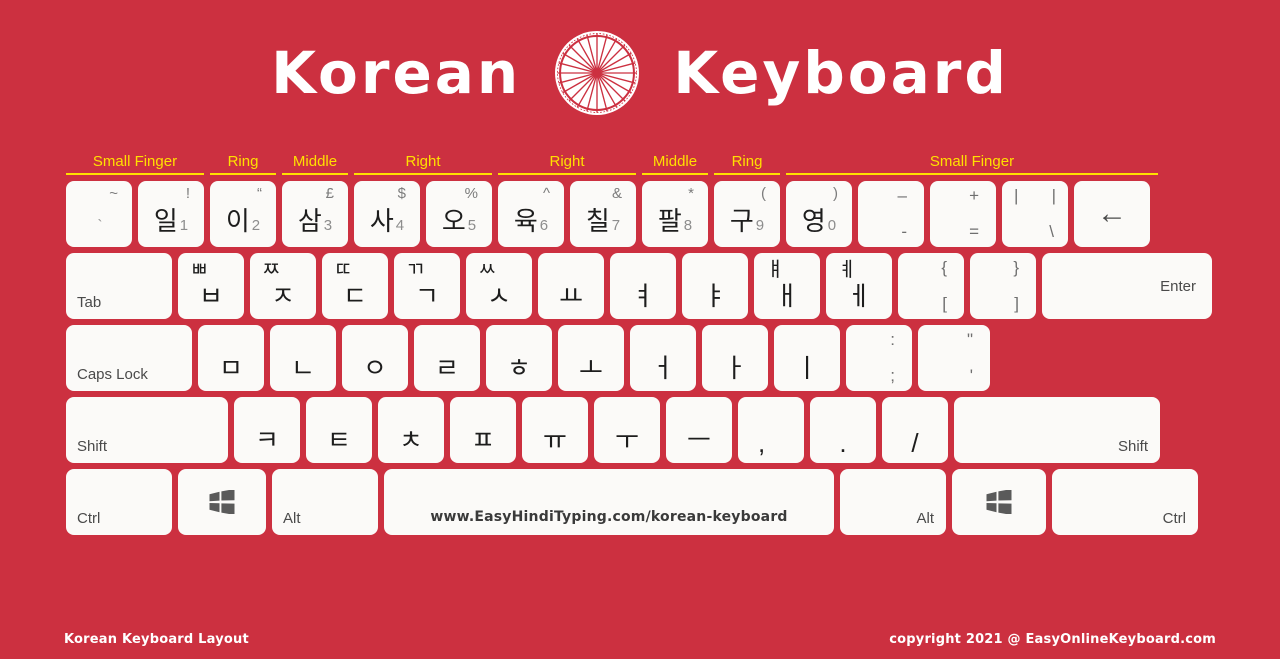  Describe the element at coordinates (787, 297) in the screenshot. I see `key-hangul: ㅐ` at that location.